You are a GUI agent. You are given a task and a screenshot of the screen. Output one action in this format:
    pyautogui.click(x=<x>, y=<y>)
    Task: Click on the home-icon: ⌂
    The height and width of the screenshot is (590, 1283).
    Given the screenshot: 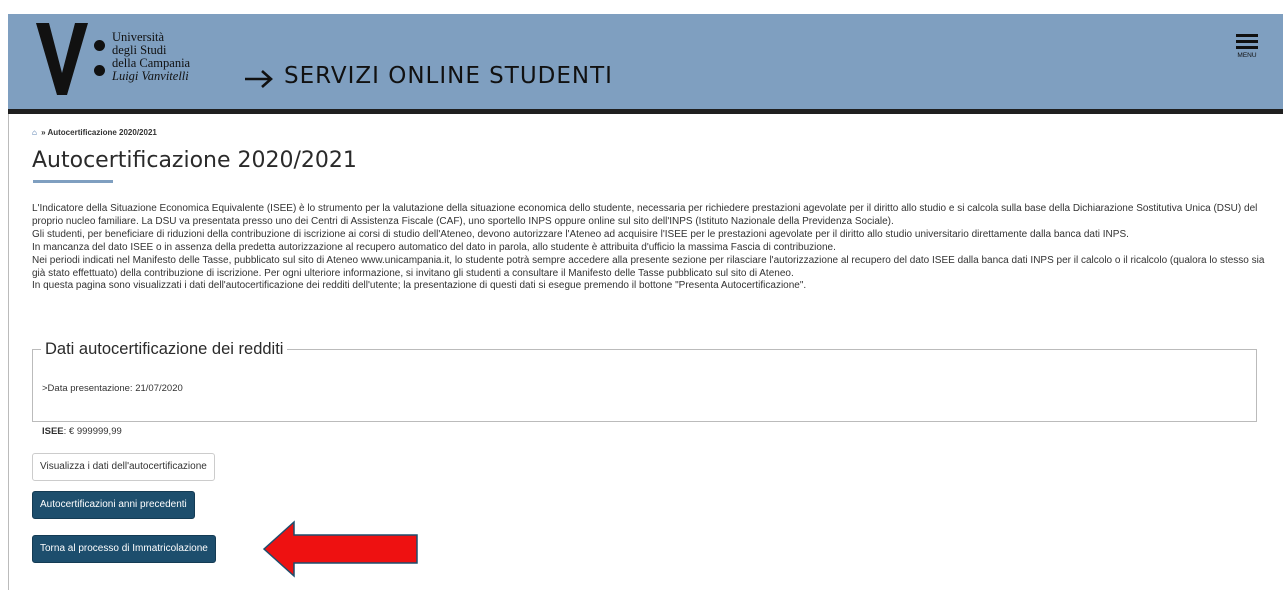 What is the action you would take?
    pyautogui.click(x=34, y=132)
    